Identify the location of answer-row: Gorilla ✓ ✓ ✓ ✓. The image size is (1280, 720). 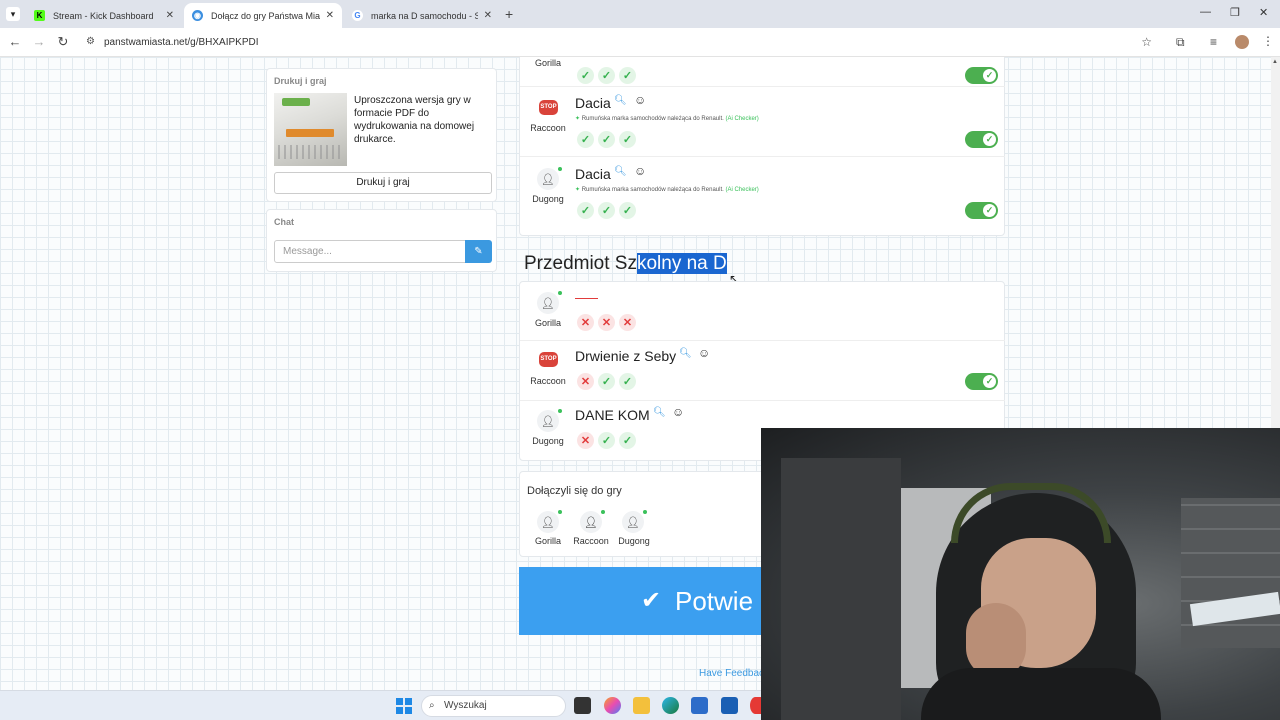
(762, 72).